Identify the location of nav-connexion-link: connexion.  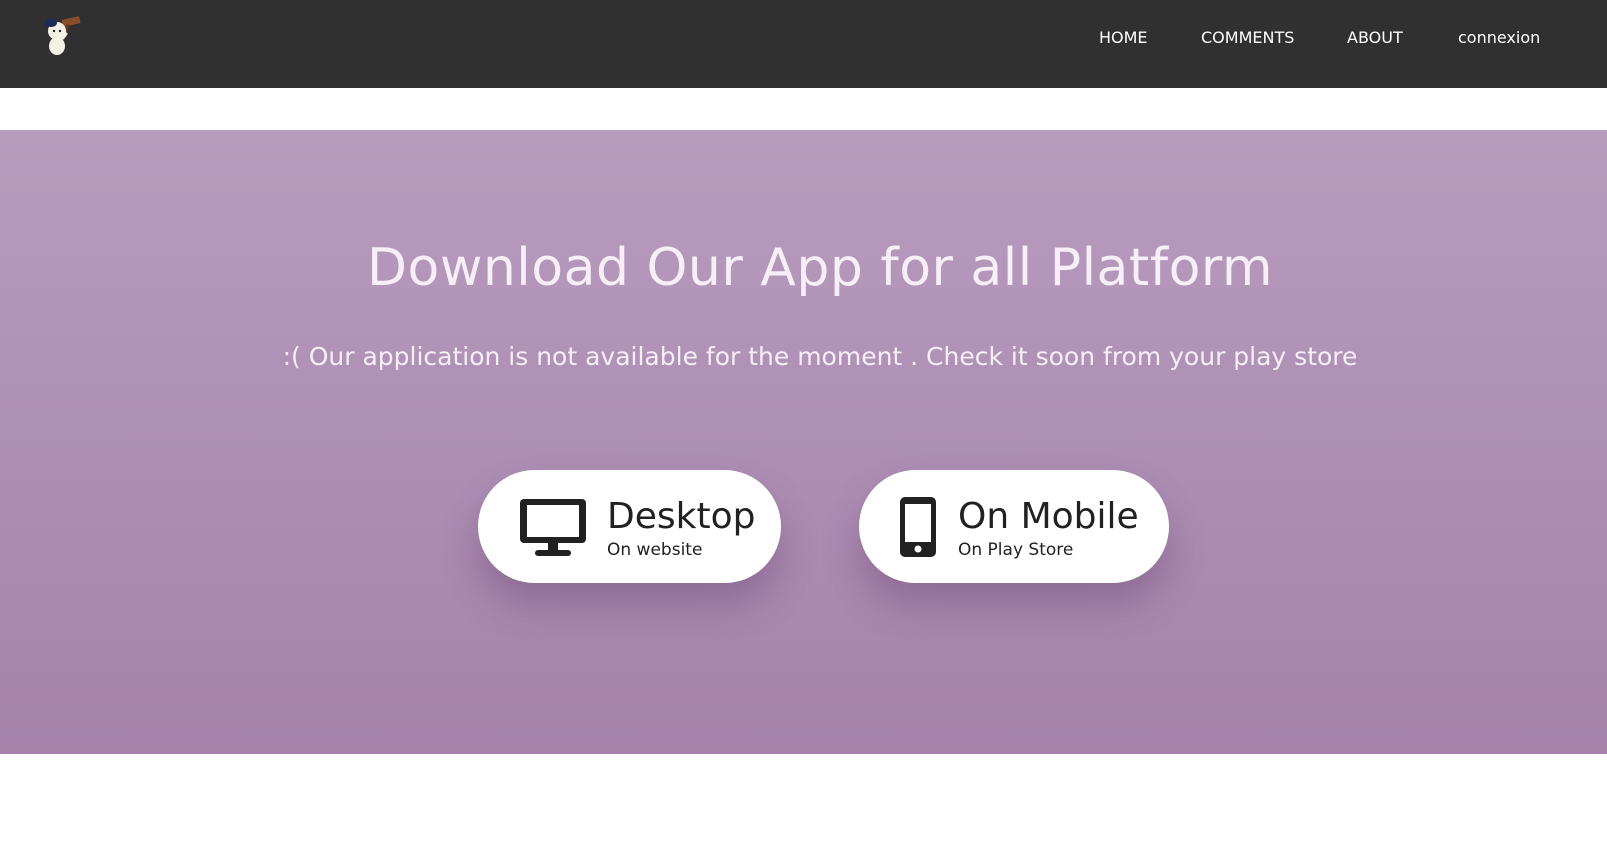
(1499, 37).